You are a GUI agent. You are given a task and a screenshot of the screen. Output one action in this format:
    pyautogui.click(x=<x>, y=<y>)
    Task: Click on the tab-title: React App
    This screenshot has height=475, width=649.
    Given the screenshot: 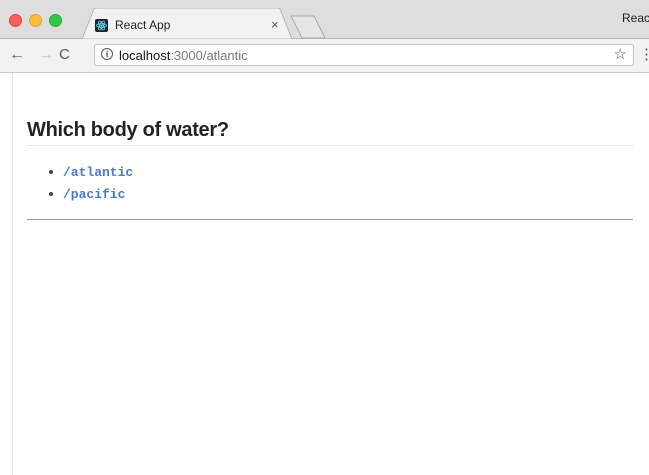 What is the action you would take?
    pyautogui.click(x=143, y=25)
    